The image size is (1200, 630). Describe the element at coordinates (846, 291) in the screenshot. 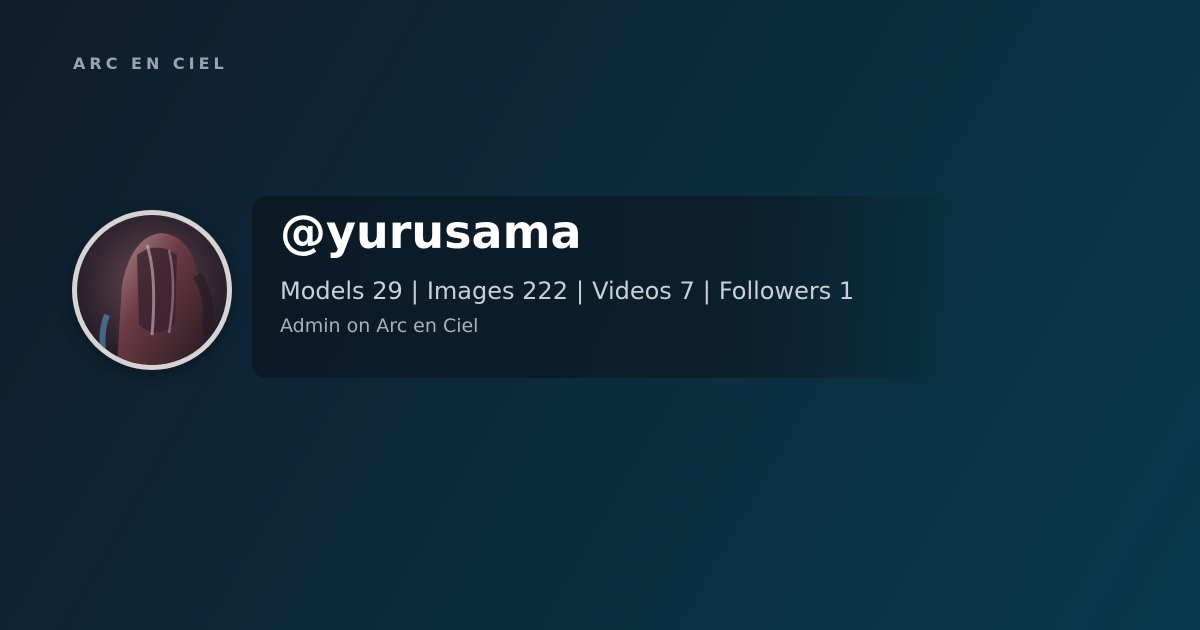

I see `stat-followers-value: 1` at that location.